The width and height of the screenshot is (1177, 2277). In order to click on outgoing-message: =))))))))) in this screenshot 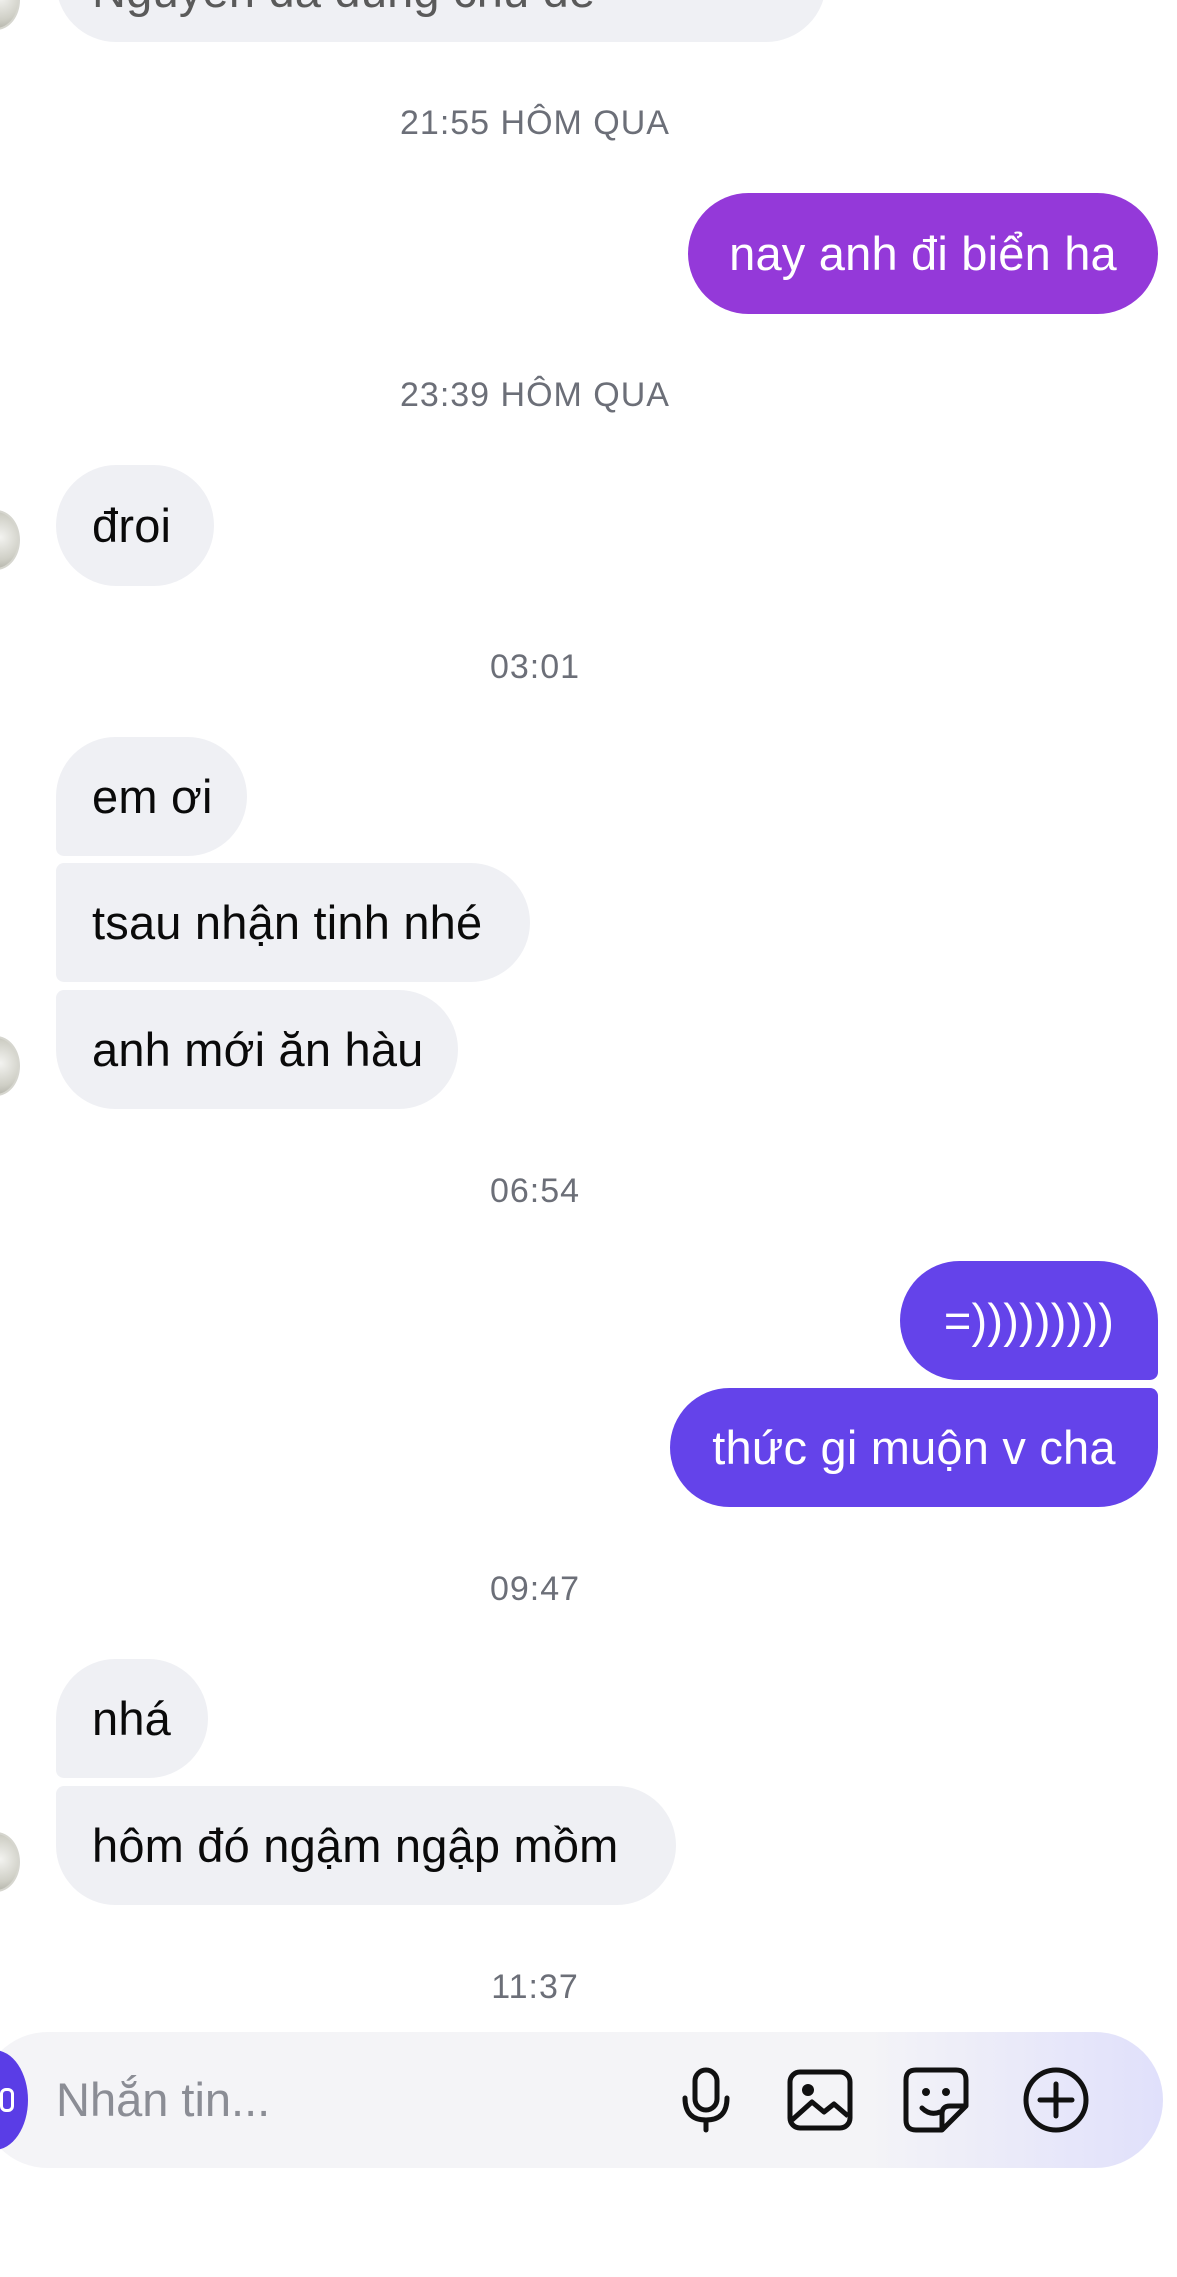, I will do `click(1029, 1320)`.